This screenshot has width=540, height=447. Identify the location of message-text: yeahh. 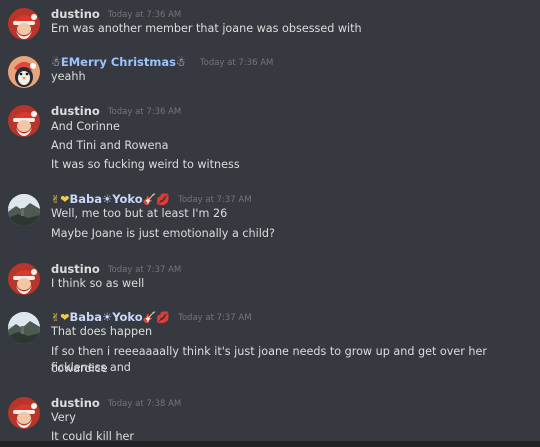
(68, 76).